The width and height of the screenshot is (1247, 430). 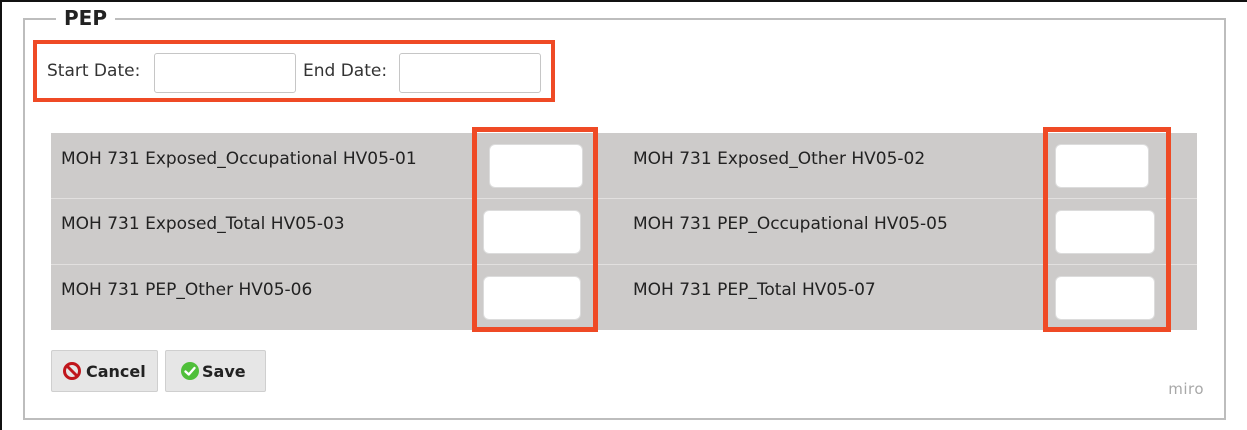 What do you see at coordinates (623, 1) in the screenshot?
I see `frame-edge-top` at bounding box center [623, 1].